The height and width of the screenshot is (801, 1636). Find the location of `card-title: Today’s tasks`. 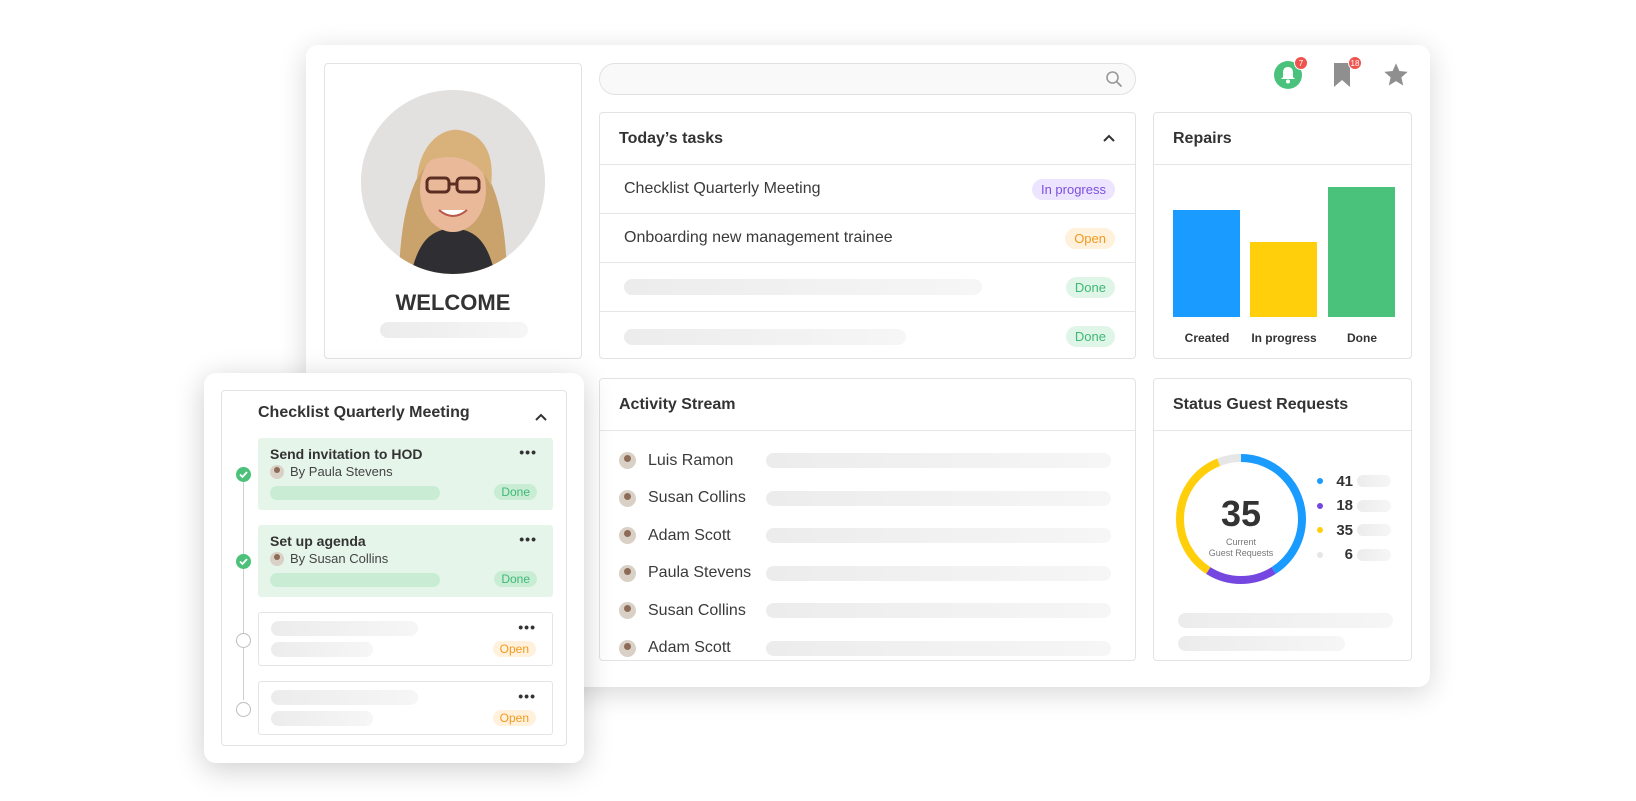

card-title: Today’s tasks is located at coordinates (671, 138).